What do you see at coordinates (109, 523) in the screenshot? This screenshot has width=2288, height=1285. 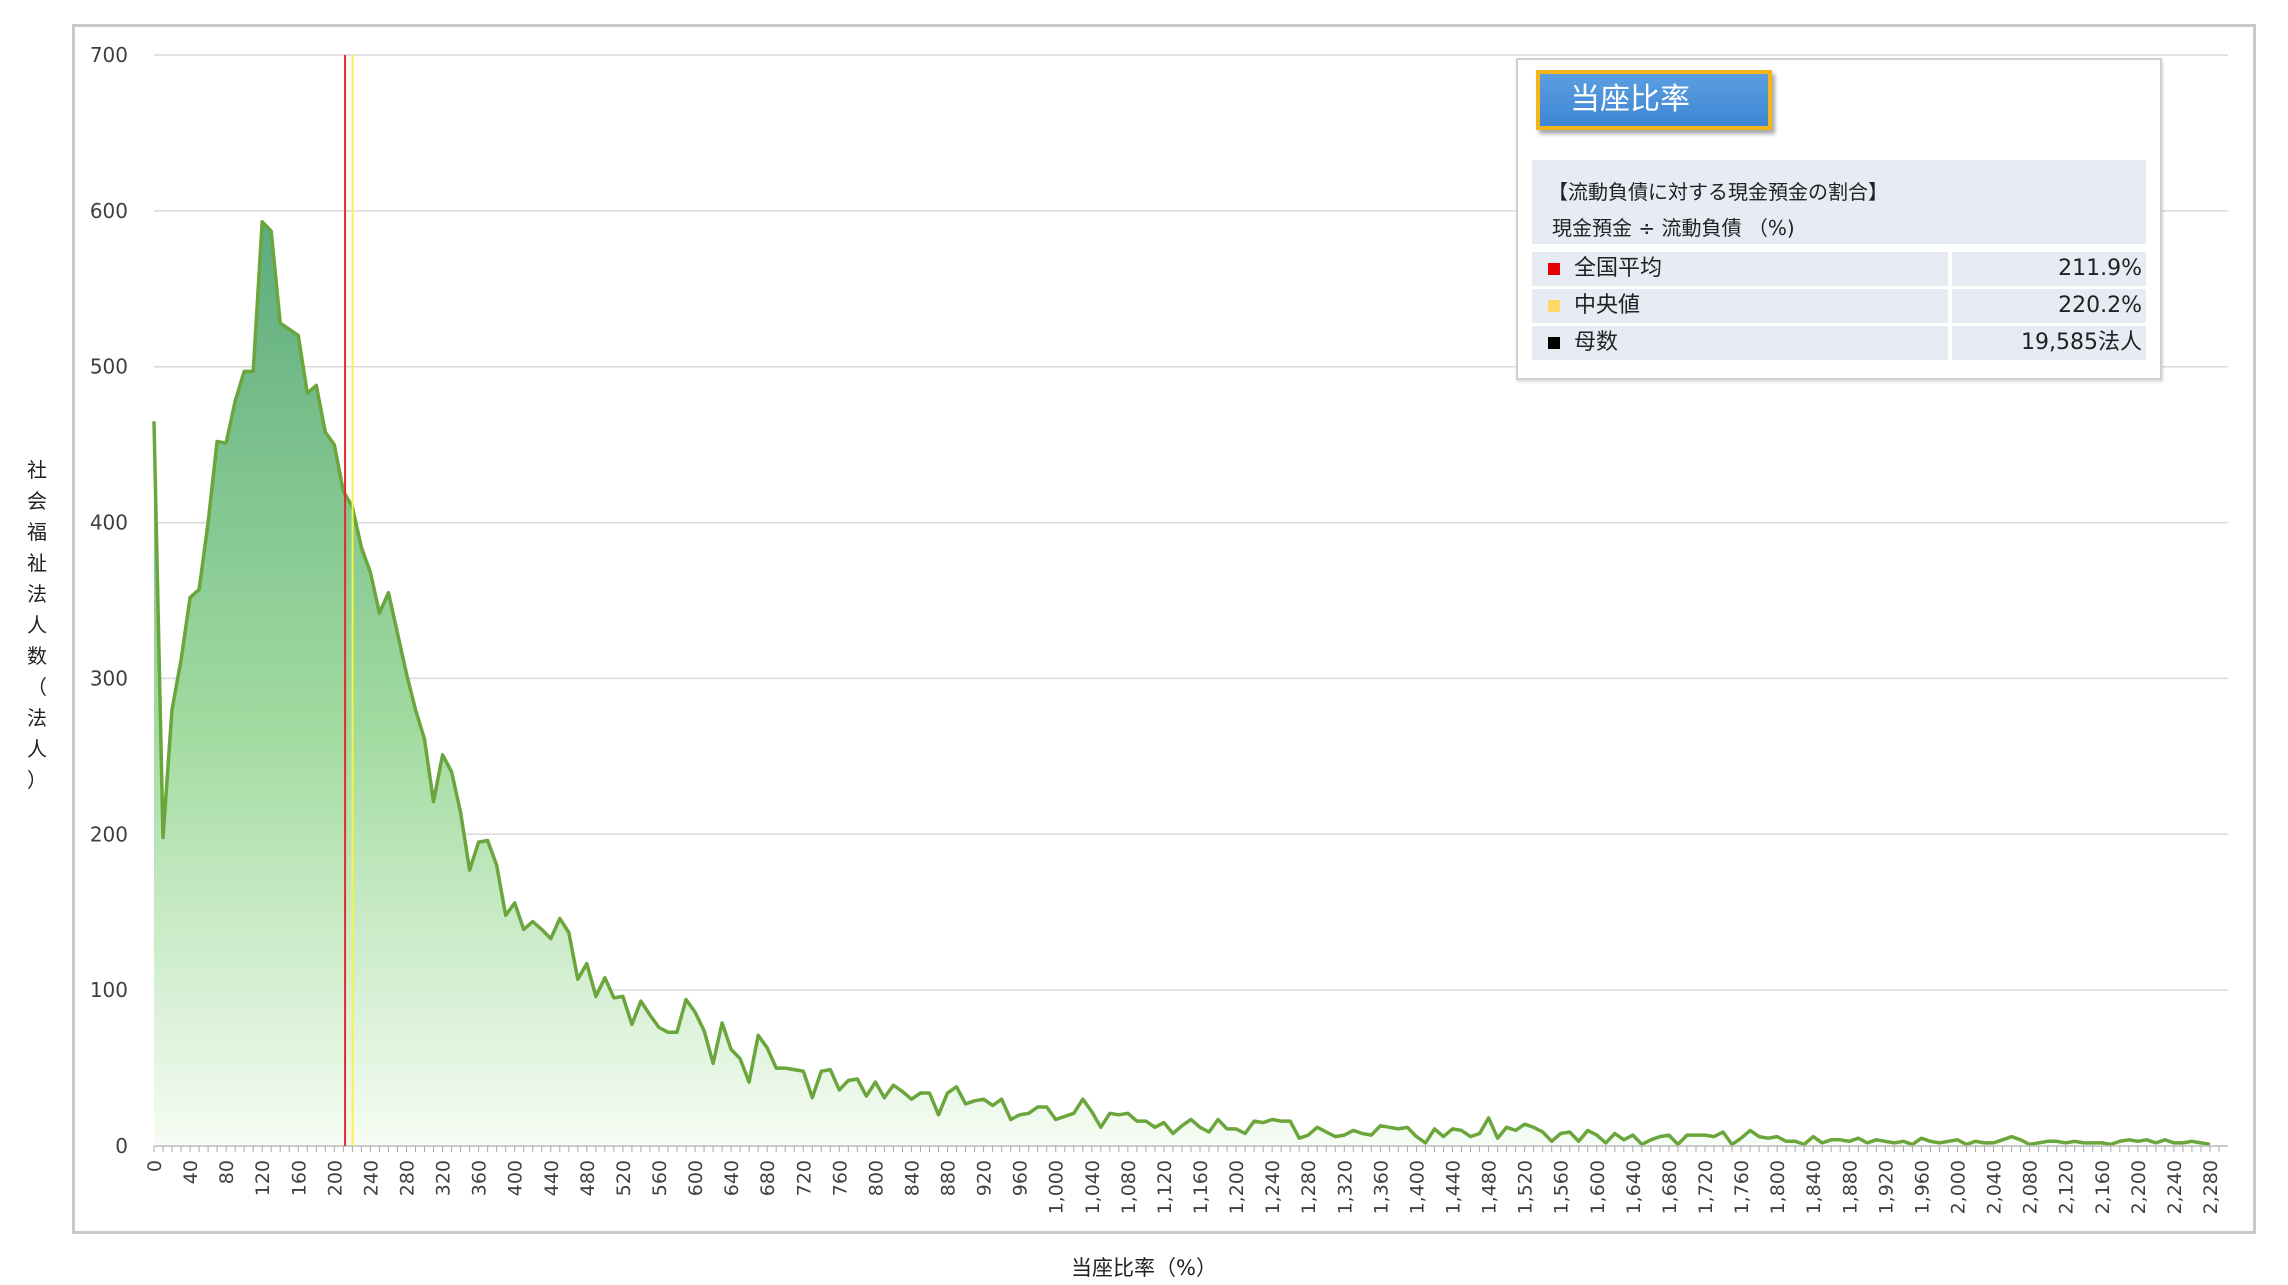 I see `y-tick-label: 400` at bounding box center [109, 523].